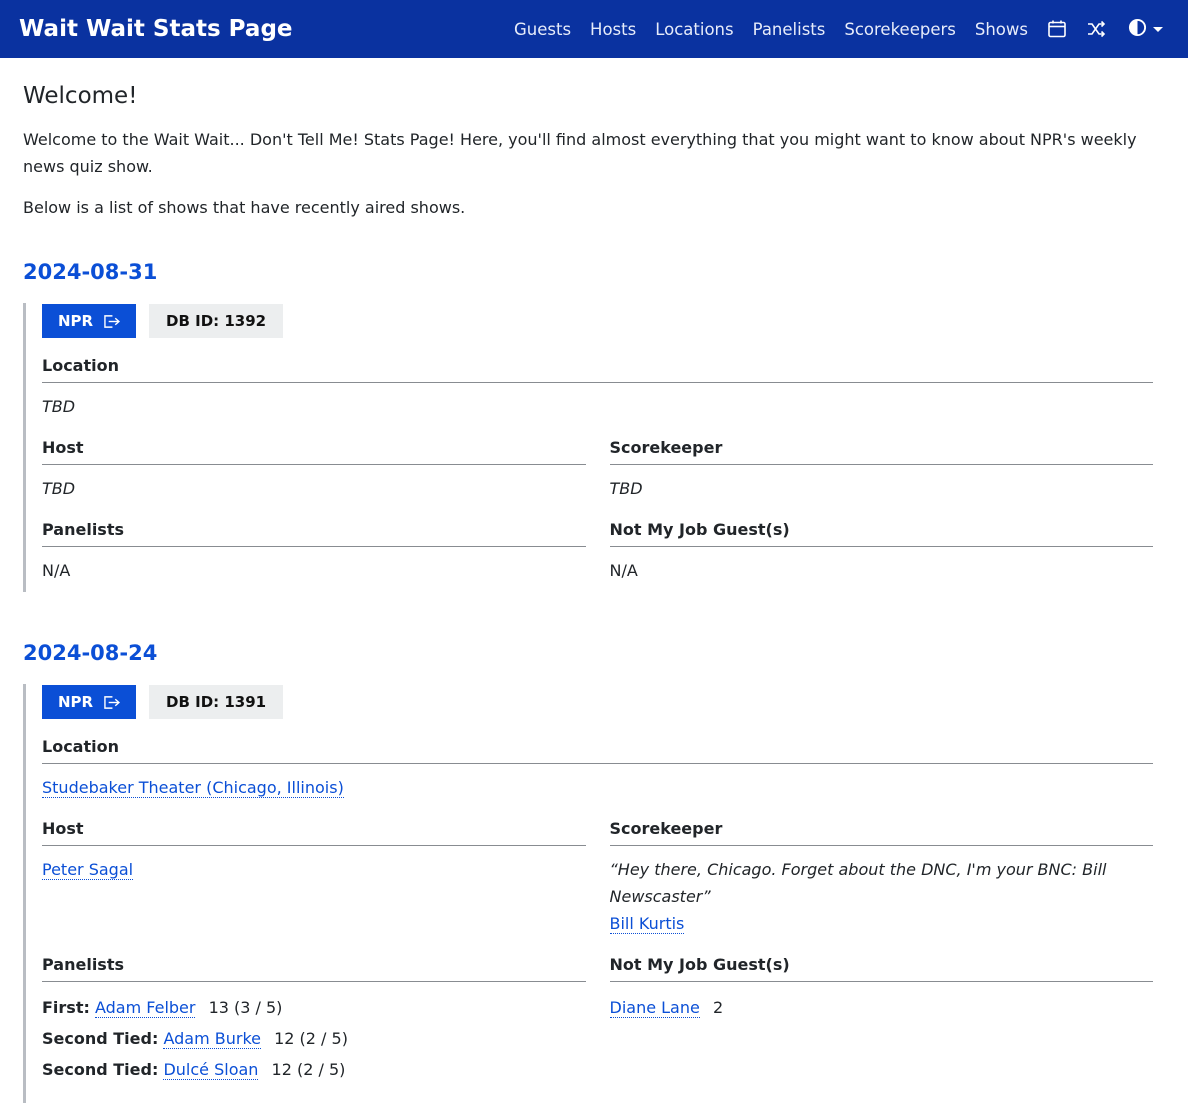  I want to click on panelist-rank: First:, so click(66, 1007).